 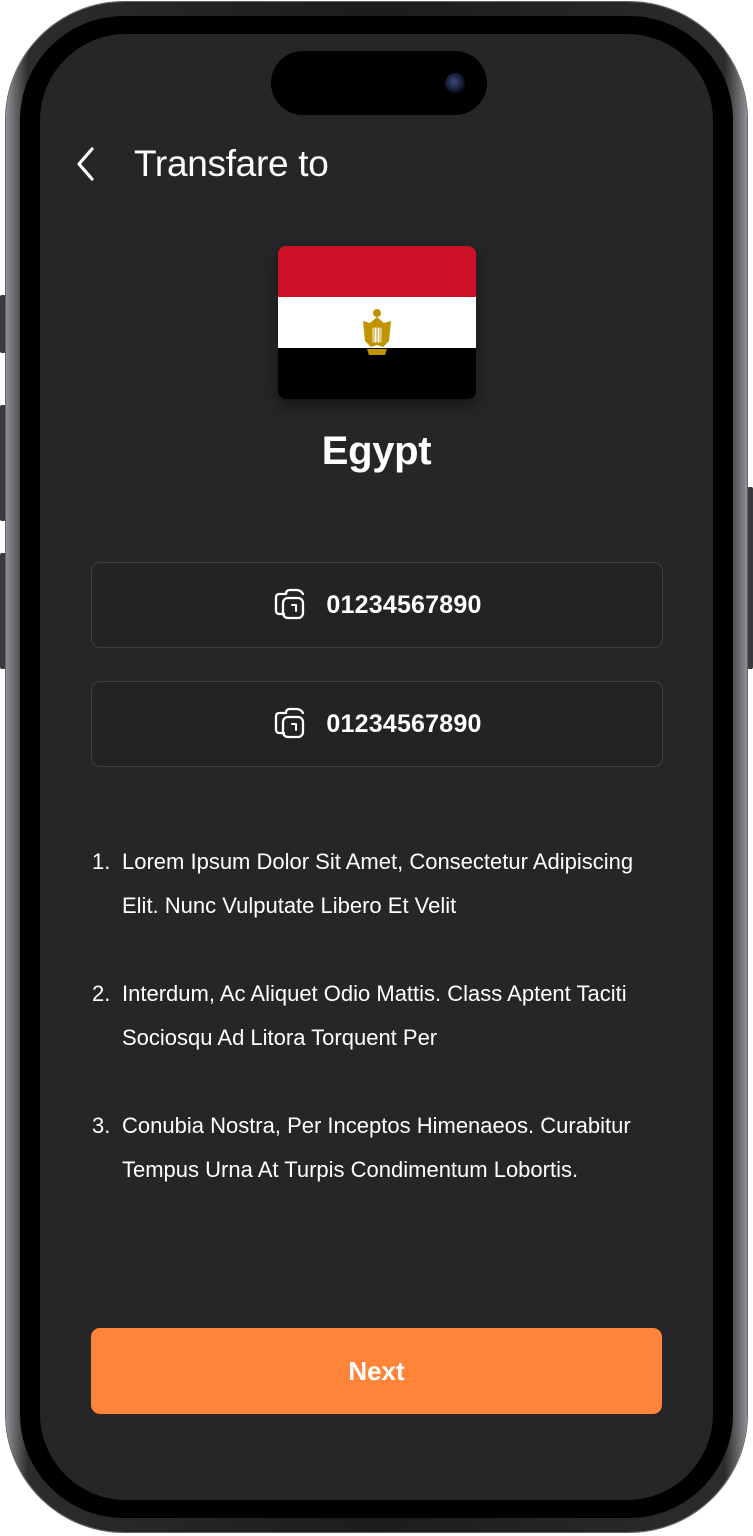 I want to click on list-item-index: 2., so click(x=101, y=993).